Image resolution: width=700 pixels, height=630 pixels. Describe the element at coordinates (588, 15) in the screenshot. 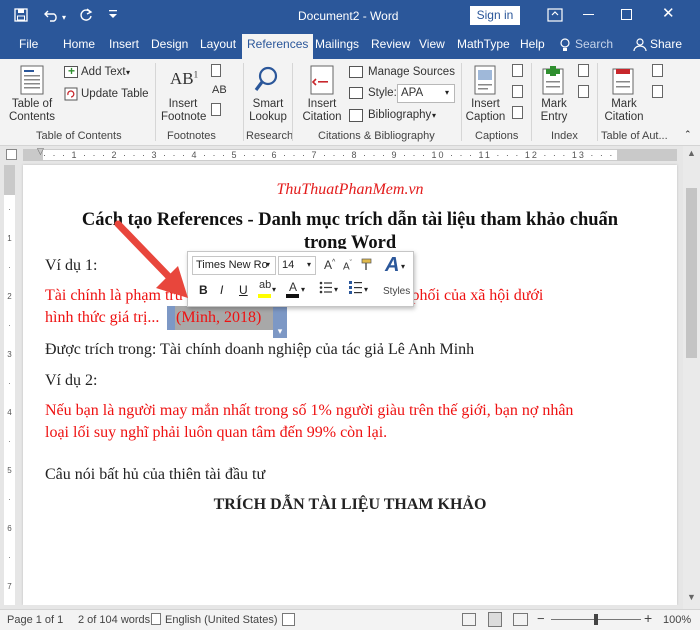

I see `minimize-icon` at that location.